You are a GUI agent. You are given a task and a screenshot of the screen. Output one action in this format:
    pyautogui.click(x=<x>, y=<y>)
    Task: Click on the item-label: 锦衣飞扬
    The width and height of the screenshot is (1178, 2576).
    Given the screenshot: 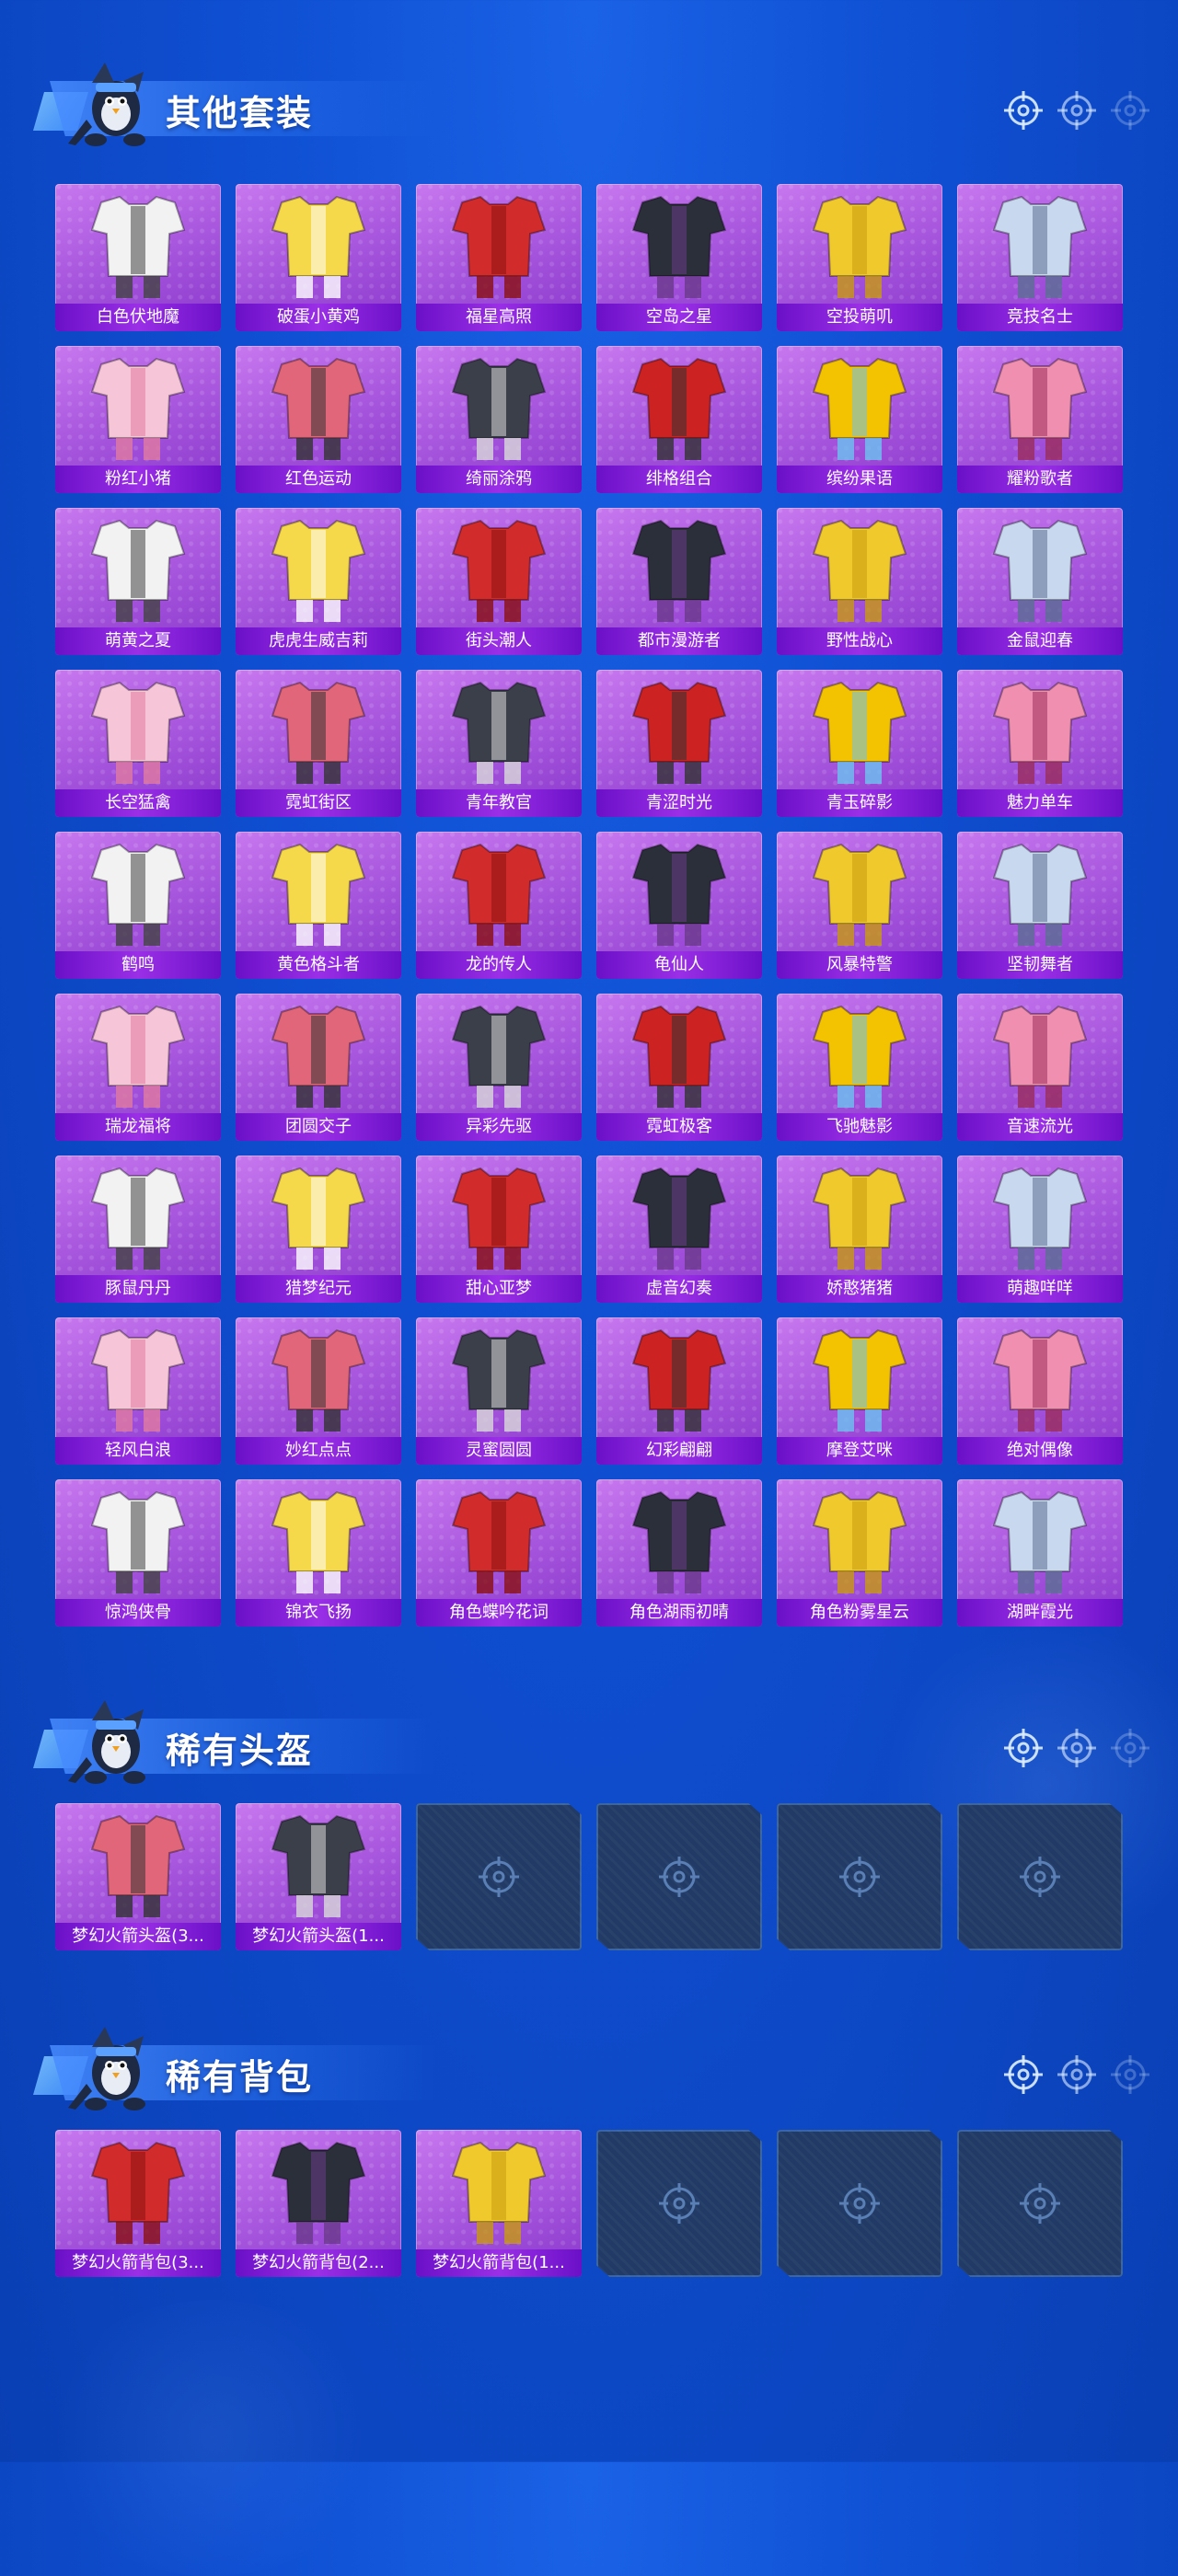 What is the action you would take?
    pyautogui.click(x=318, y=1613)
    